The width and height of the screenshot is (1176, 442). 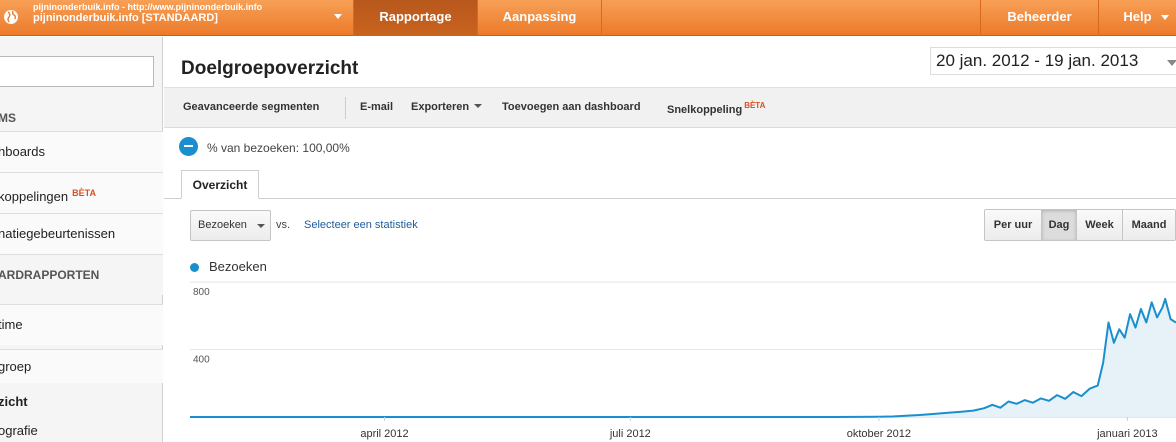 I want to click on period-toggle: Per uur Dag Week Maand, so click(x=1080, y=225).